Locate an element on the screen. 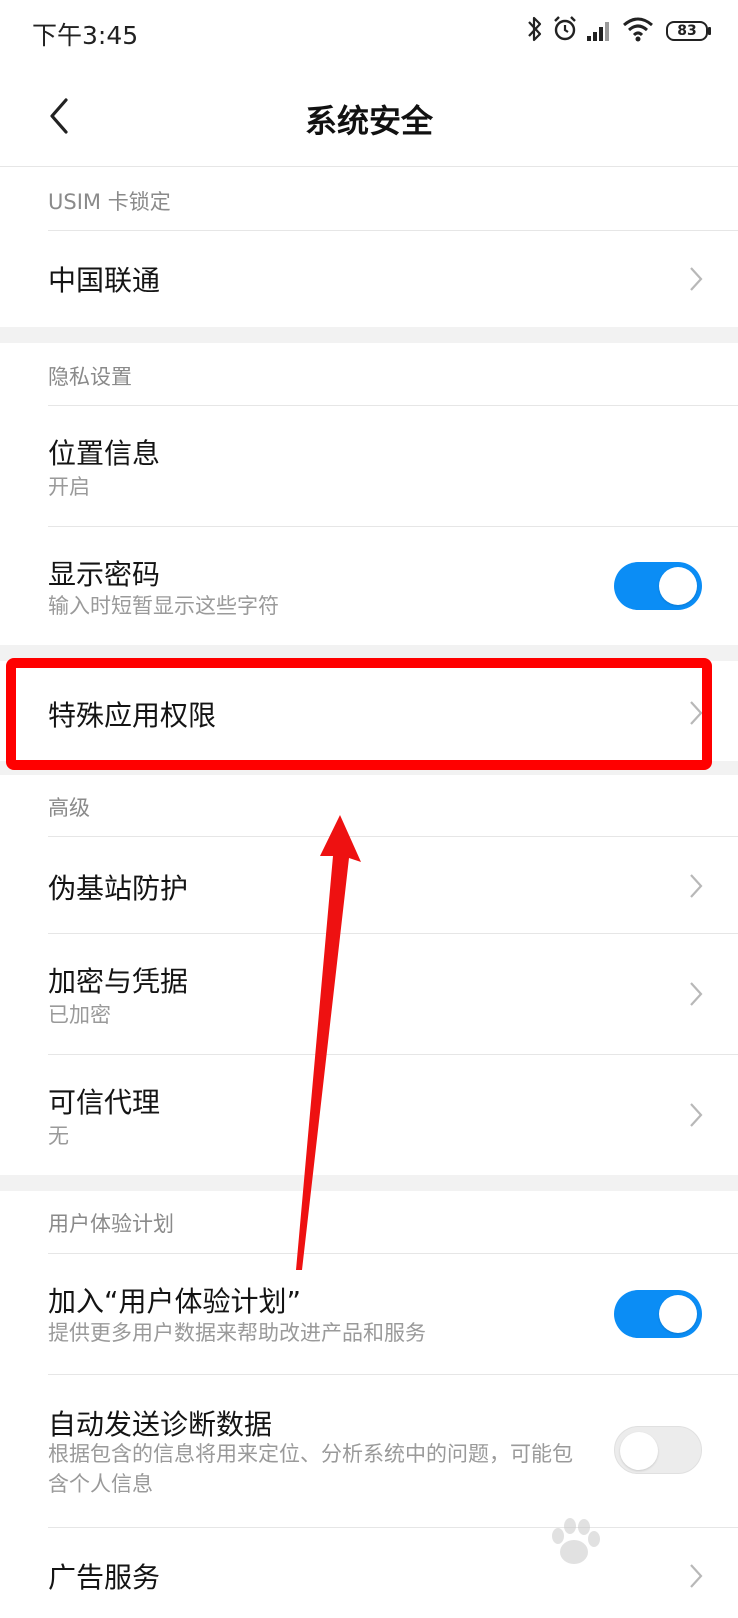 The height and width of the screenshot is (1618, 738). header-divider is located at coordinates (369, 166).